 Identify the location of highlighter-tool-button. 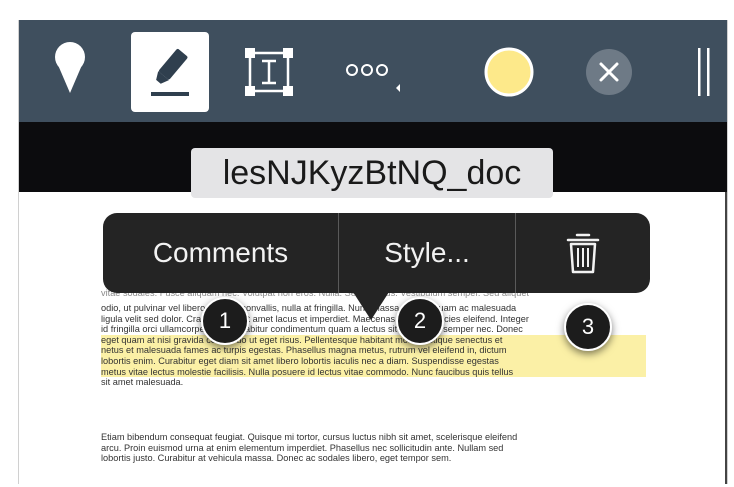
(170, 72).